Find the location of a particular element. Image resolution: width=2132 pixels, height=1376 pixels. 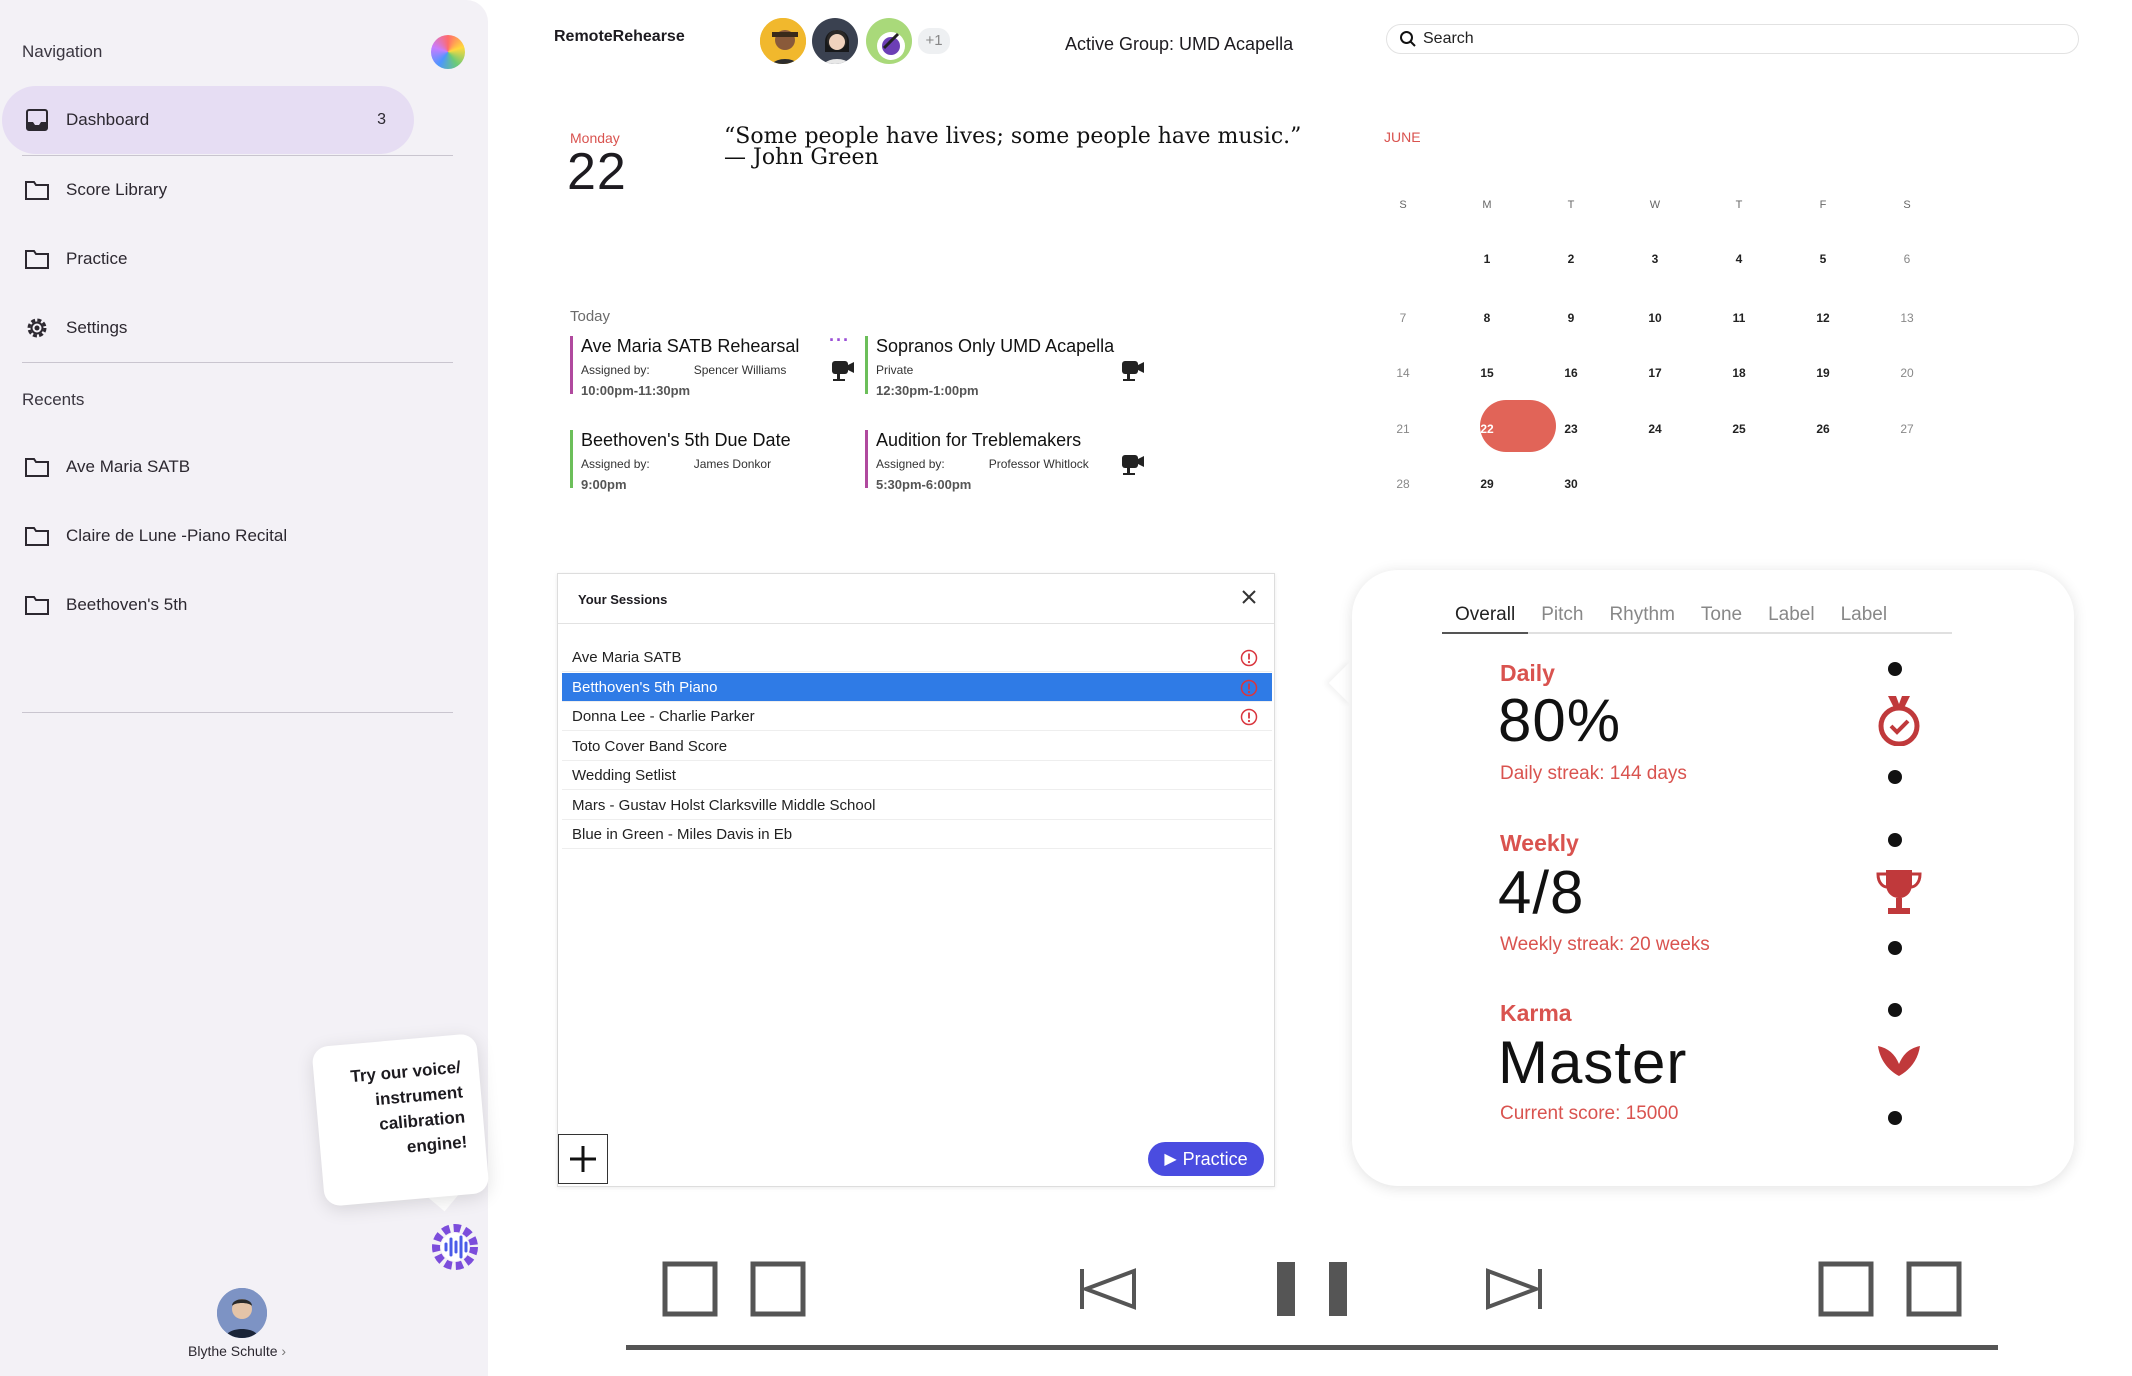

plus-icon is located at coordinates (583, 1159).